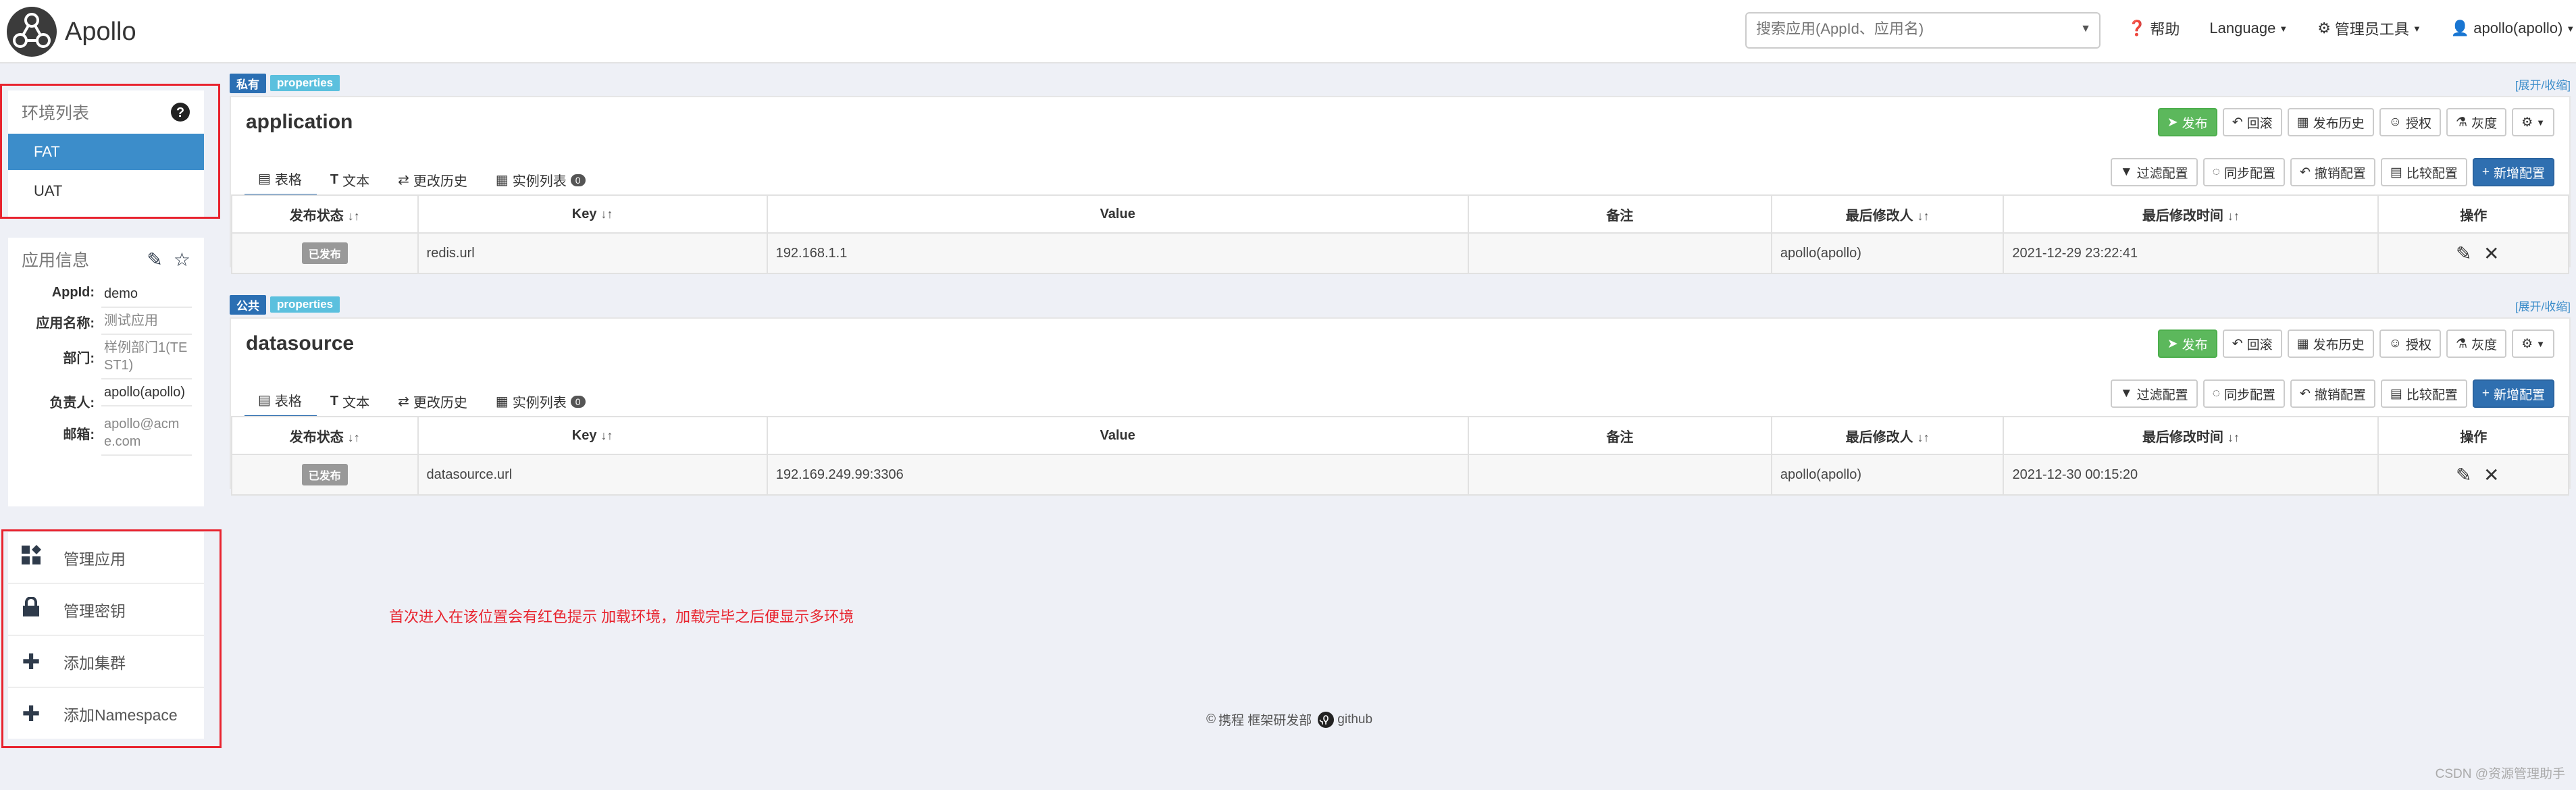 This screenshot has width=2576, height=790. Describe the element at coordinates (248, 304) in the screenshot. I see `scope-badge: 公共` at that location.